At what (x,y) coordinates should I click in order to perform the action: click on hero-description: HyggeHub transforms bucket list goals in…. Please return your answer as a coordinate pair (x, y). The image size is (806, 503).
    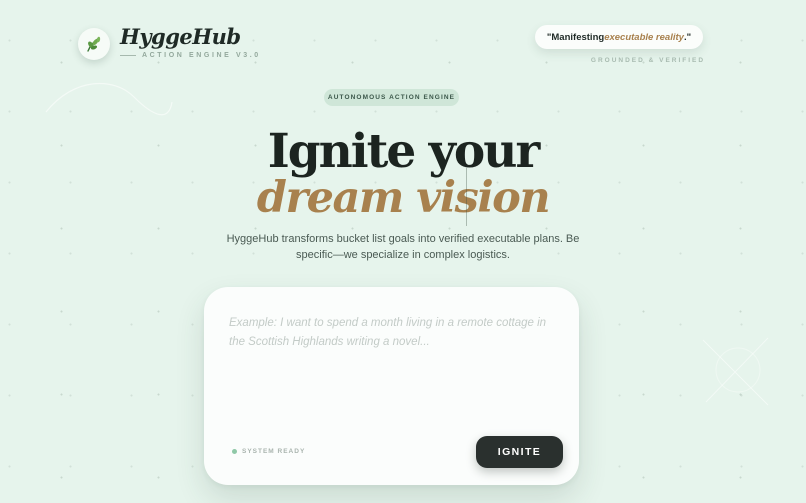
    Looking at the image, I should click on (403, 247).